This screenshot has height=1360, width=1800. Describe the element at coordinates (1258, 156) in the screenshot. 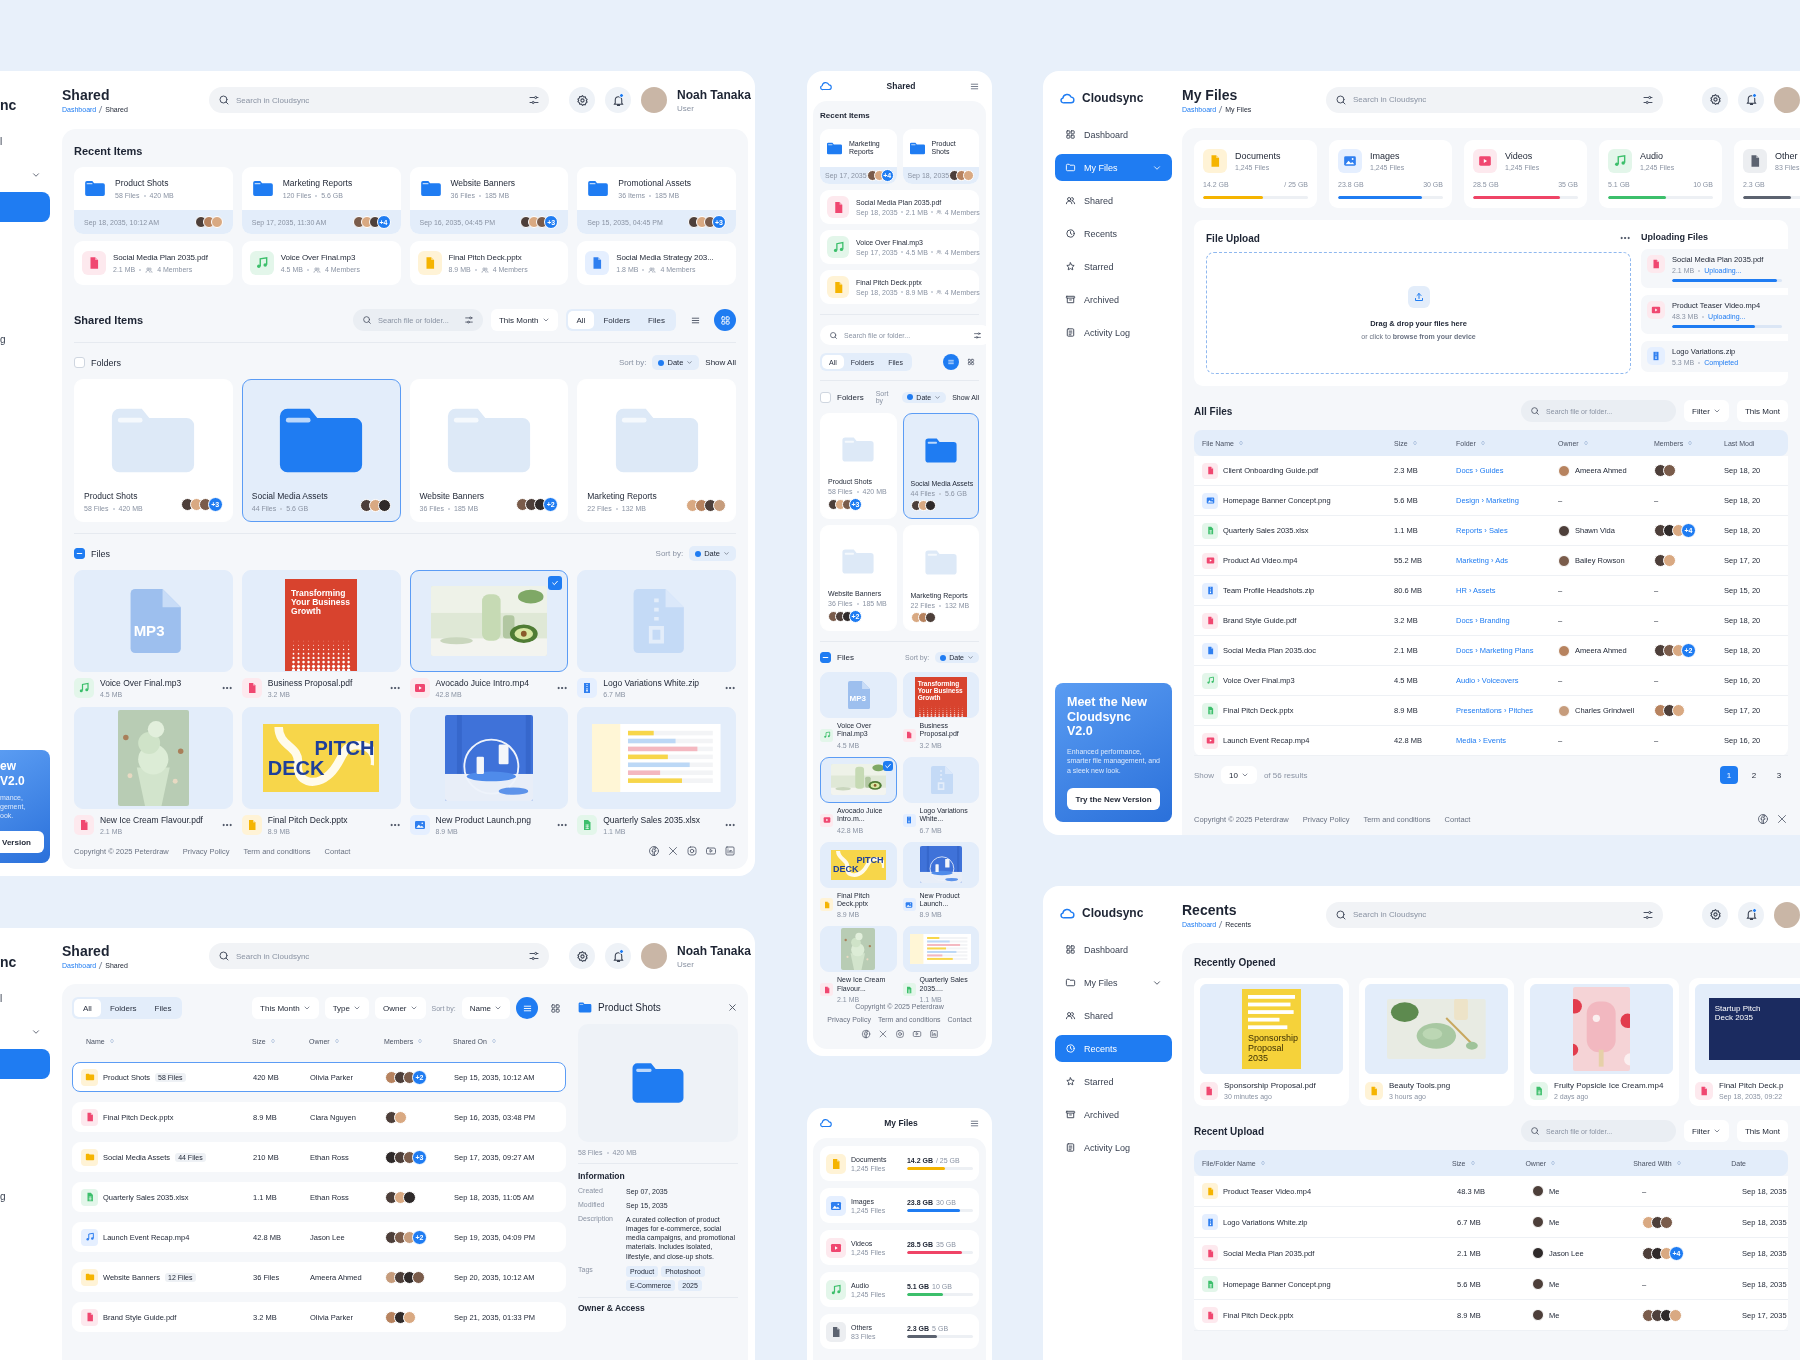

I see `category-name: Documents` at that location.